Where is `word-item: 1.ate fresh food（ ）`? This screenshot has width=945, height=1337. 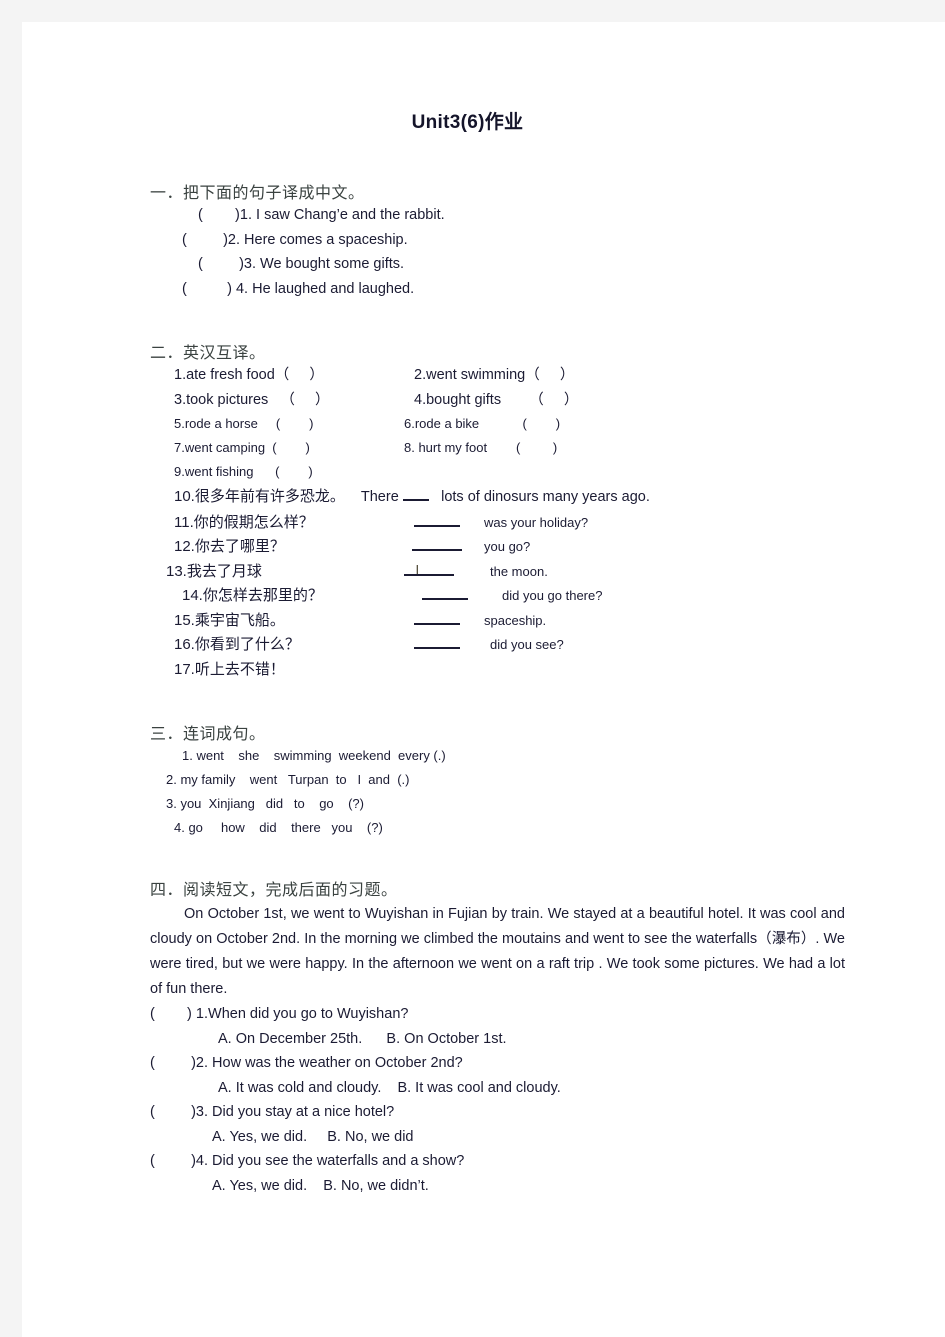 word-item: 1.ate fresh food（ ） is located at coordinates (249, 375).